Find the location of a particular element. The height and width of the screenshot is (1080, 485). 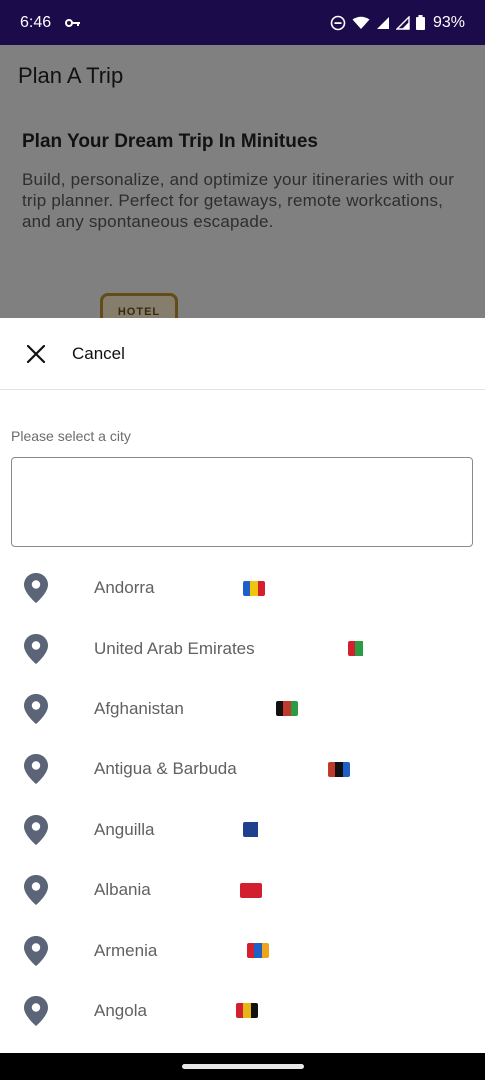

navigation-bar is located at coordinates (242, 1066).